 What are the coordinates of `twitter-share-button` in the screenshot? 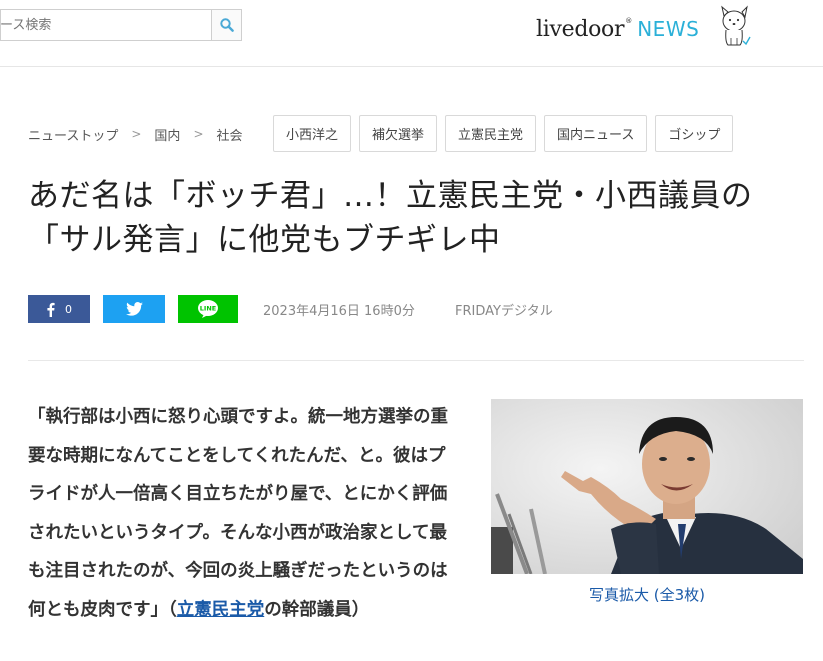 It's located at (134, 309).